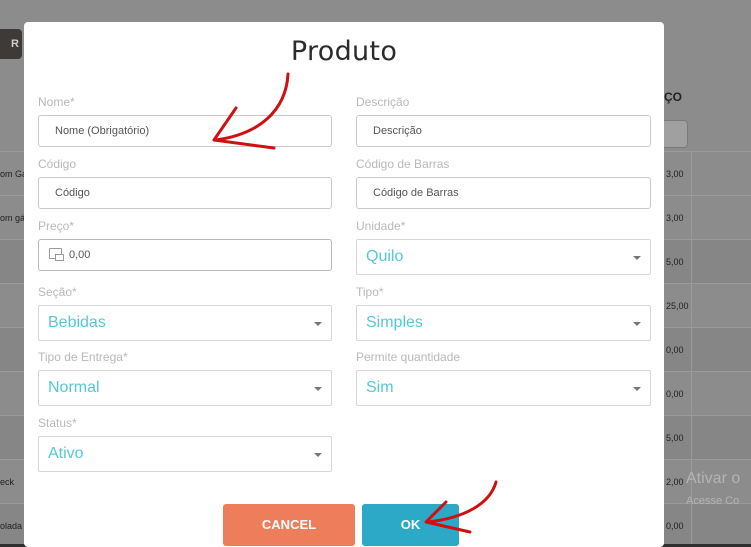 This screenshot has width=751, height=547. What do you see at coordinates (503, 257) in the screenshot?
I see `unidade-select: Quilo` at bounding box center [503, 257].